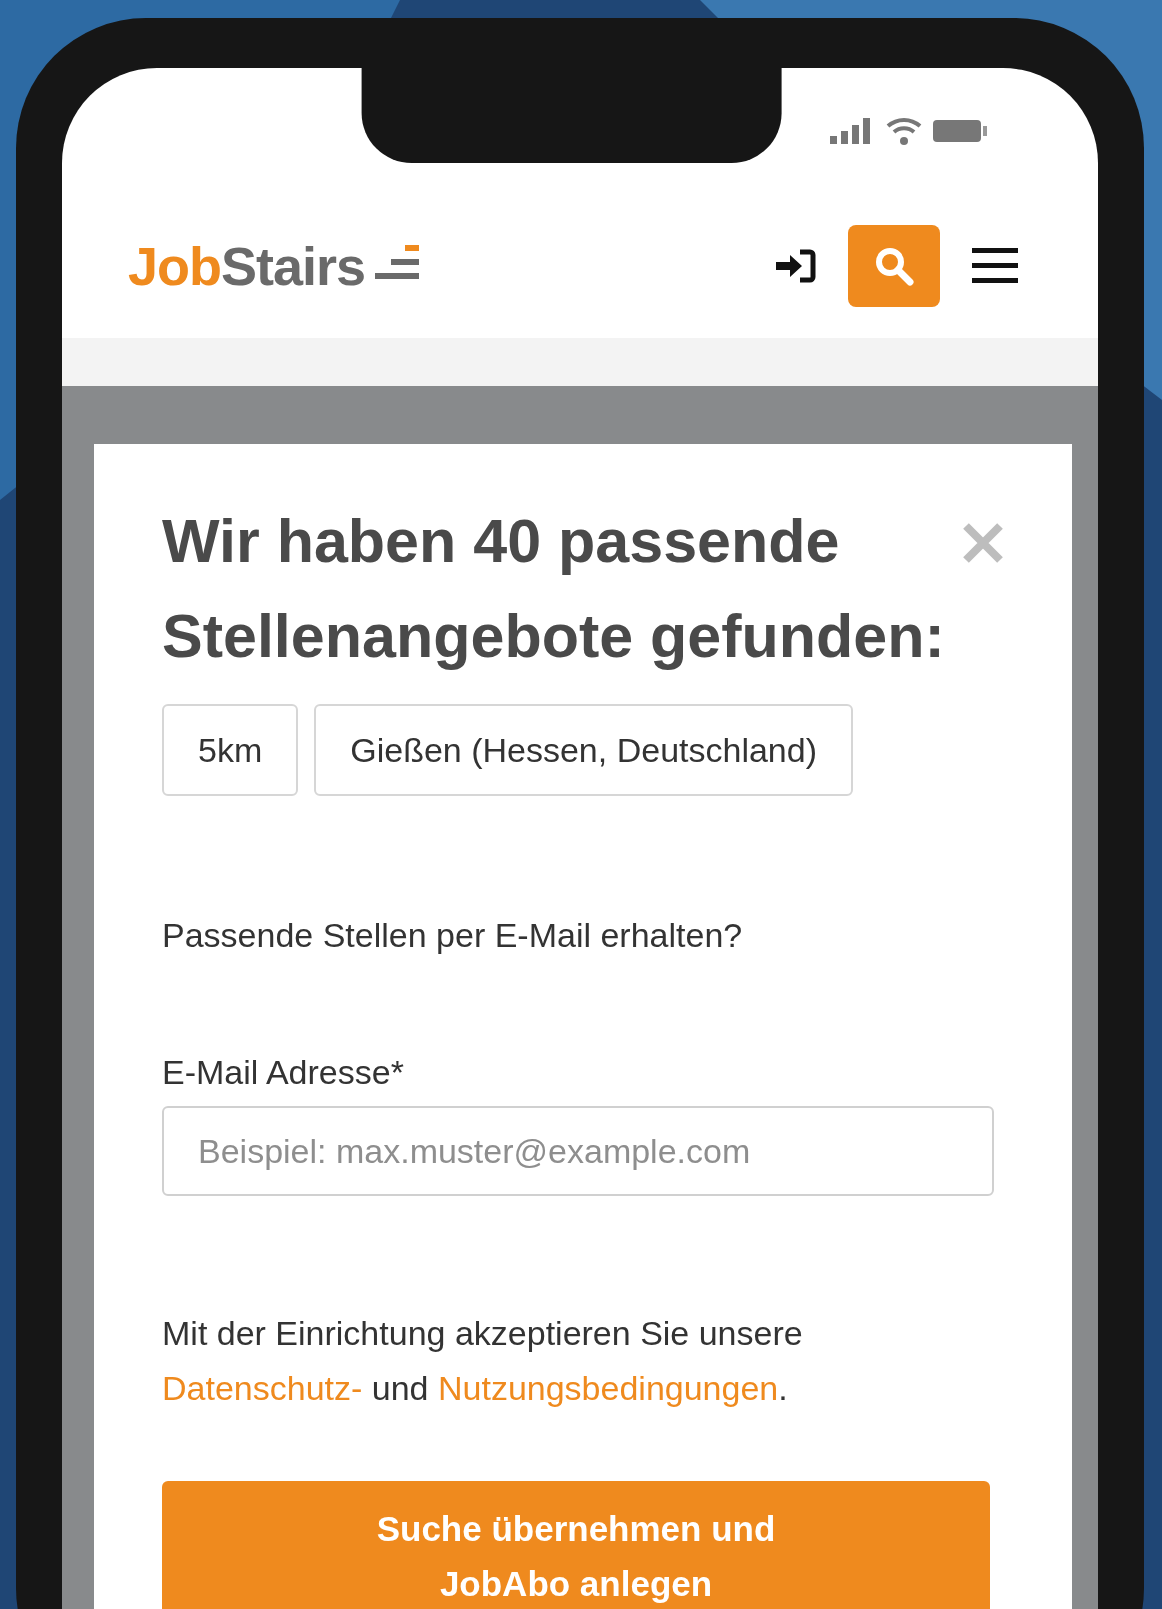 This screenshot has width=1162, height=1609. I want to click on dialog-title: Wir haben 40 passende Stellenangebote gefunden:, so click(554, 589).